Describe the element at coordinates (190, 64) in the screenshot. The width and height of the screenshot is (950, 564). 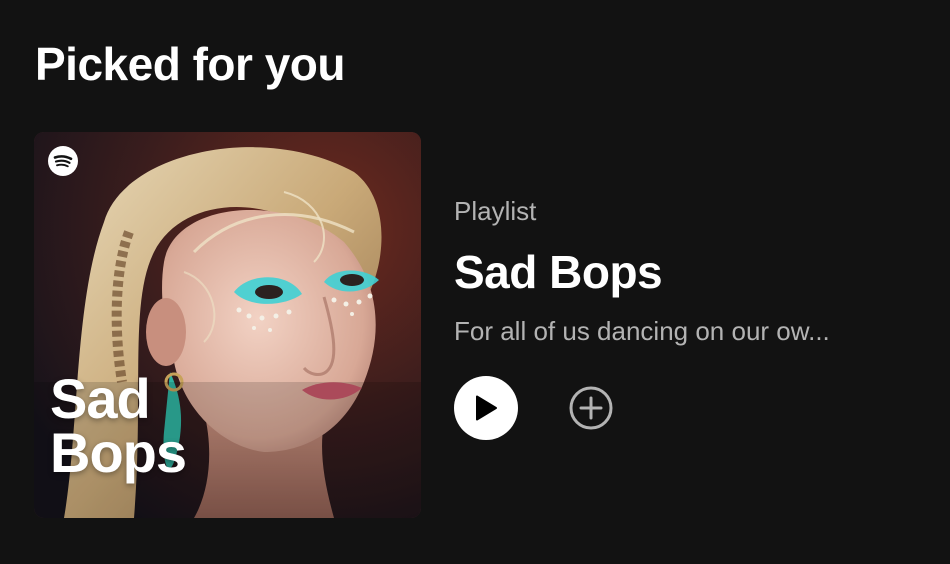
I see `section-title: Picked for you` at that location.